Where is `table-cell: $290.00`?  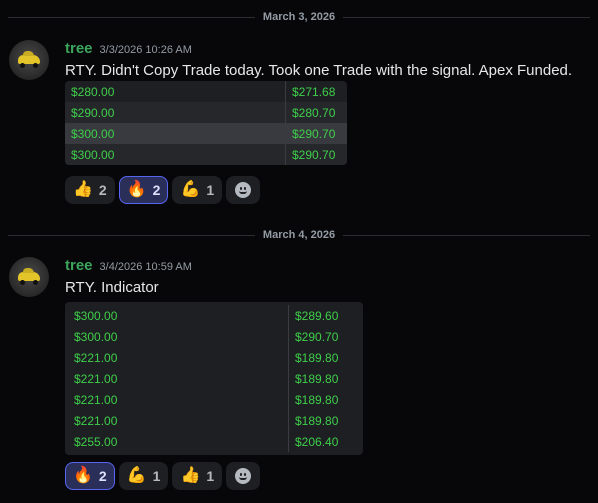
table-cell: $290.00 is located at coordinates (175, 112).